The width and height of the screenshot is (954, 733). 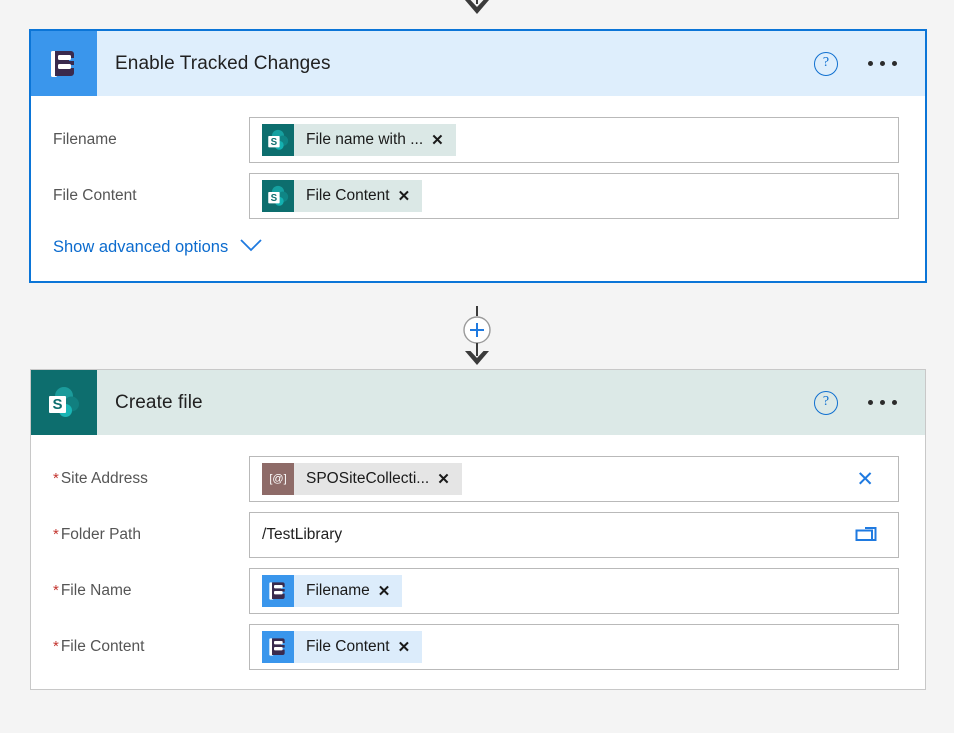 I want to click on field-row-folder-path: * Folder Path /TestLibrary, so click(x=478, y=535).